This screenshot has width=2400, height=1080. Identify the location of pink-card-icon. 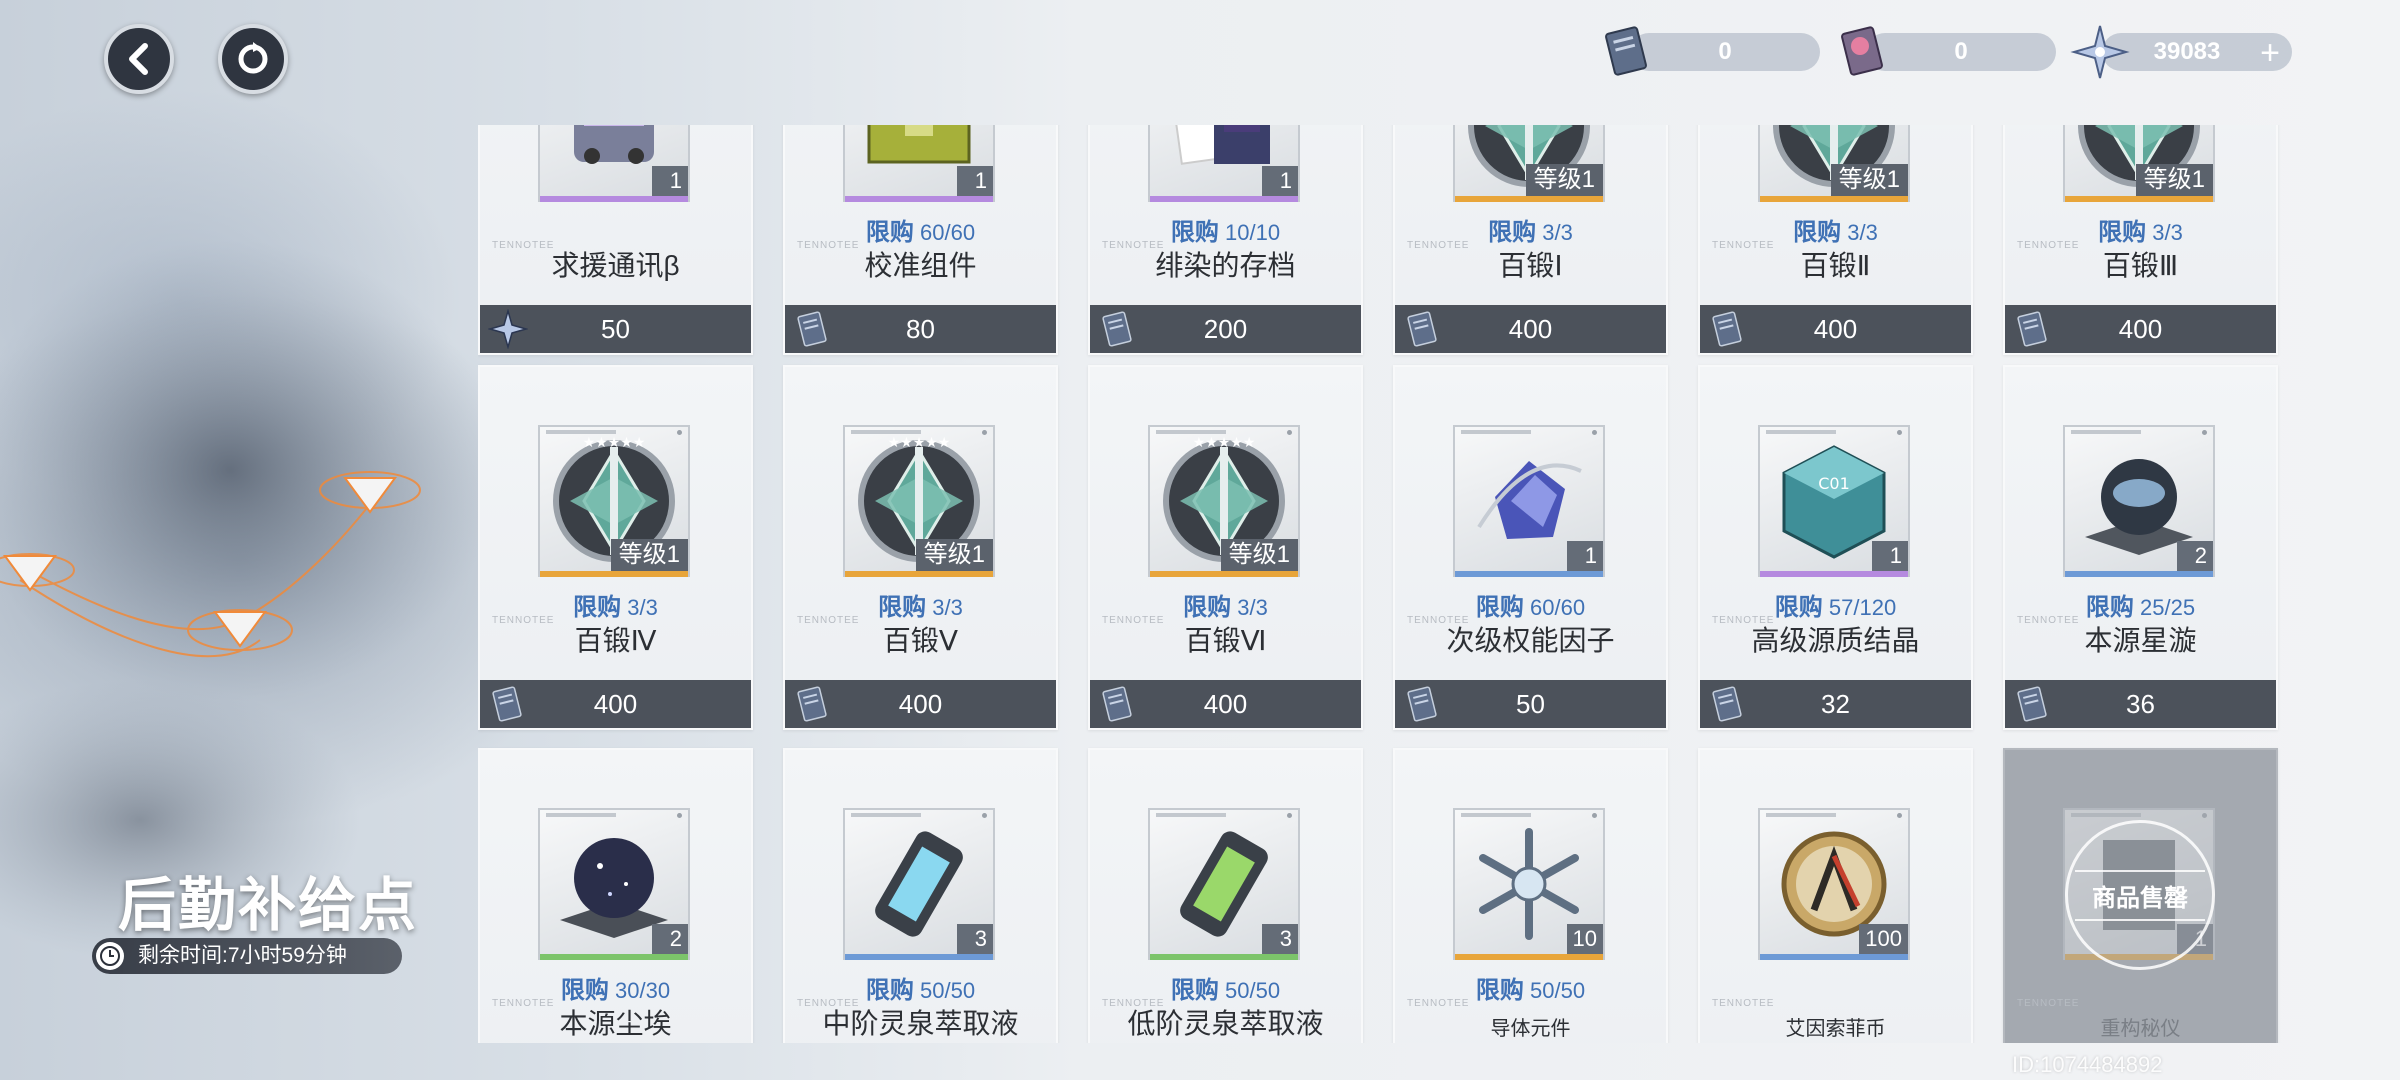
(1862, 51).